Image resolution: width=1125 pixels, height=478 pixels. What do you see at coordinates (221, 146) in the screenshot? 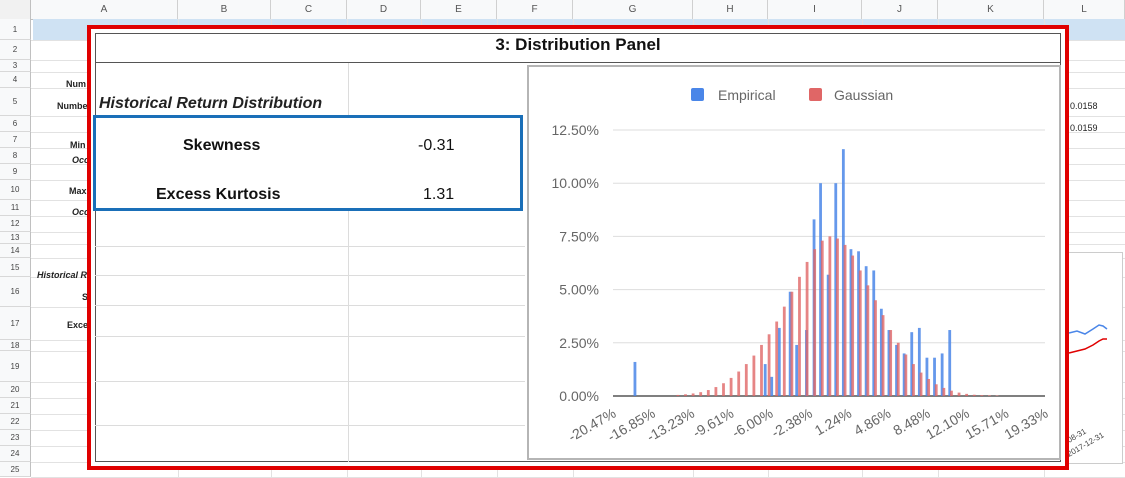
I see `skewness-label: Skewness` at bounding box center [221, 146].